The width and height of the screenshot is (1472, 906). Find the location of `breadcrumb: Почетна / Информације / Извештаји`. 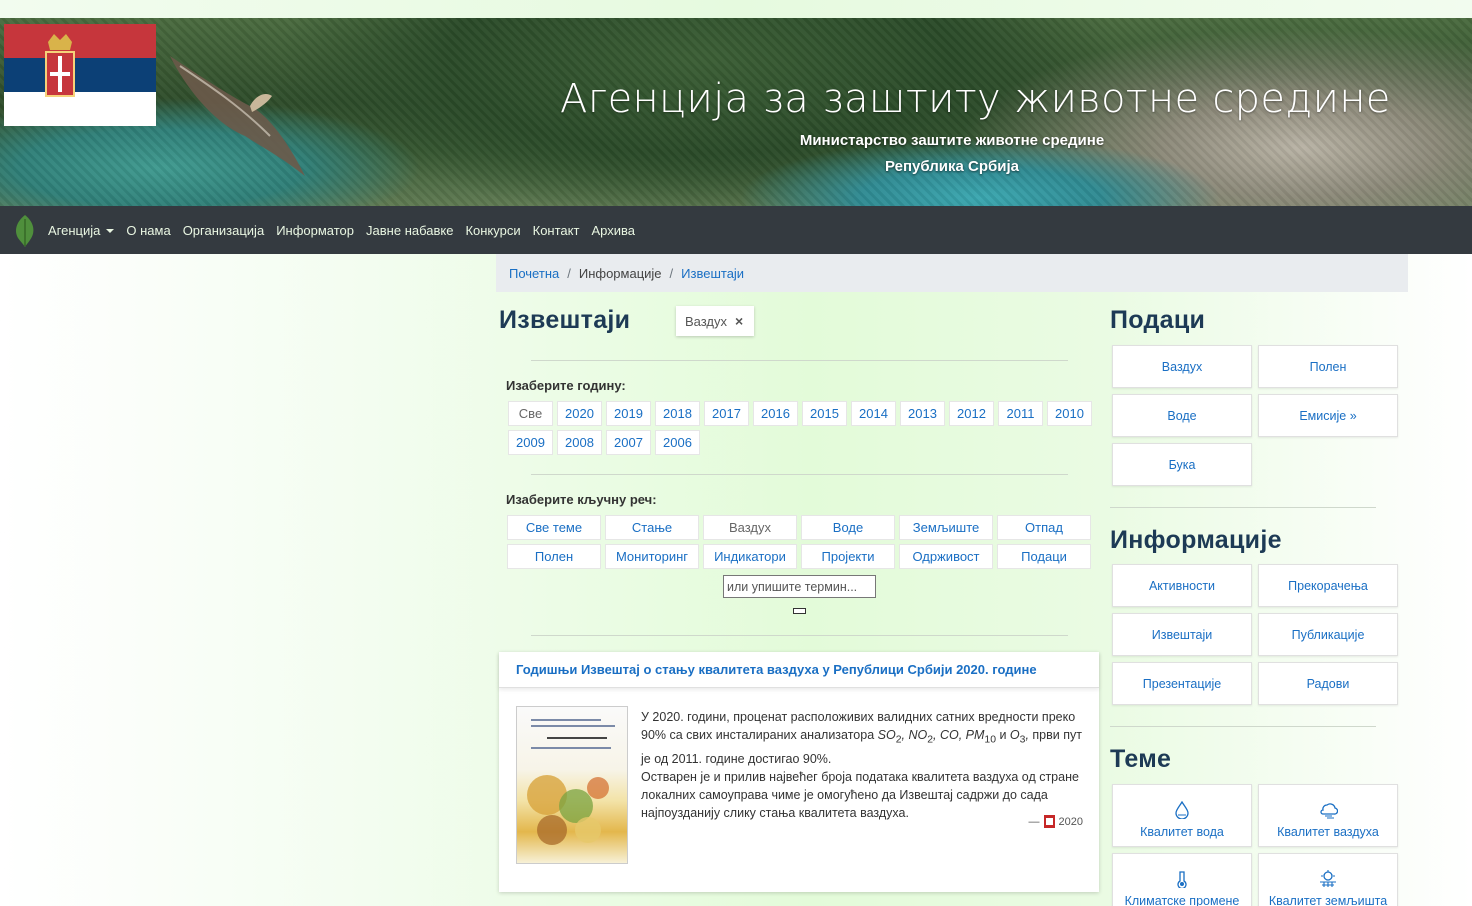

breadcrumb: Почетна / Информације / Извештаји is located at coordinates (952, 273).